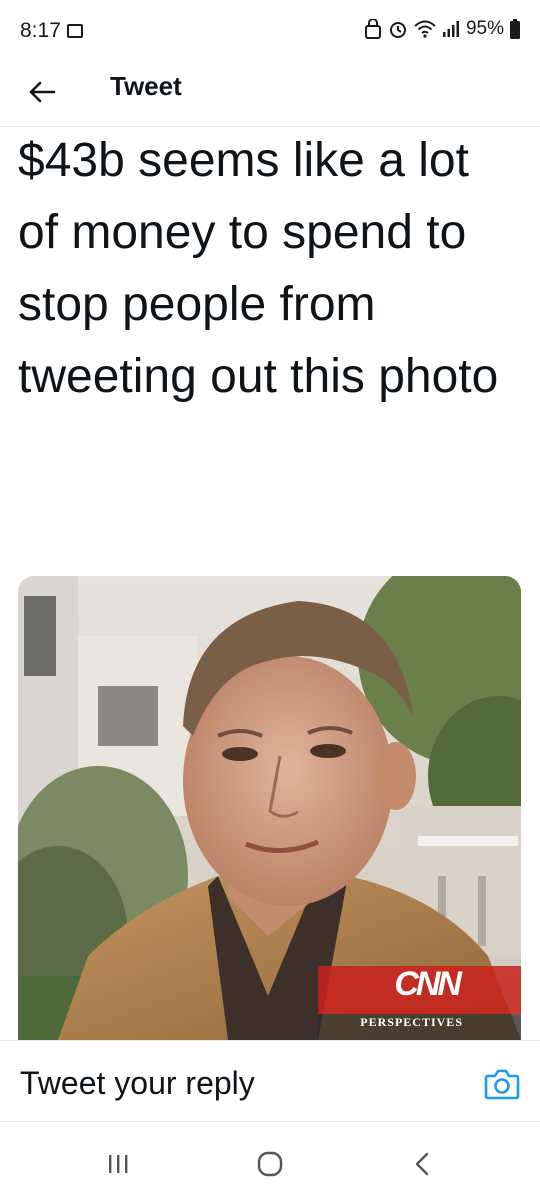 The width and height of the screenshot is (540, 1200). I want to click on status-icons: 95%, so click(442, 29).